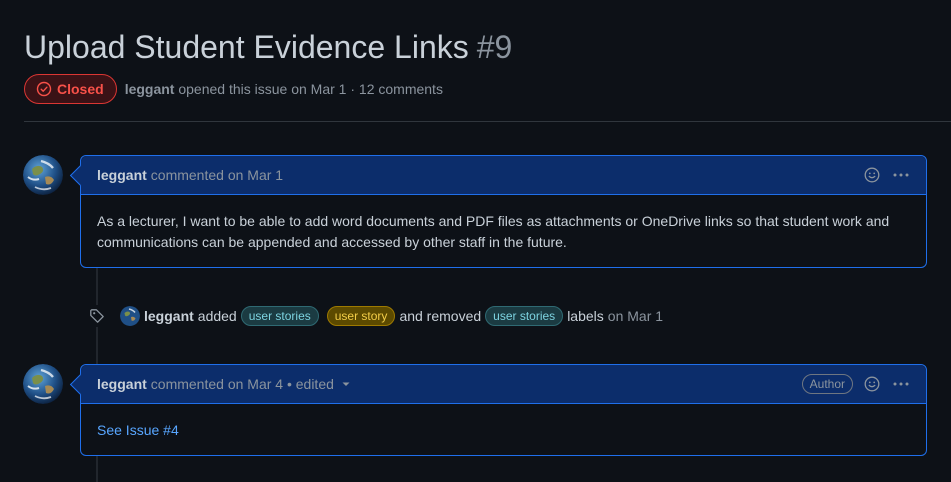 This screenshot has height=482, width=951. Describe the element at coordinates (242, 384) in the screenshot. I see `comment-meta: commented on Mar 4 • edited` at that location.